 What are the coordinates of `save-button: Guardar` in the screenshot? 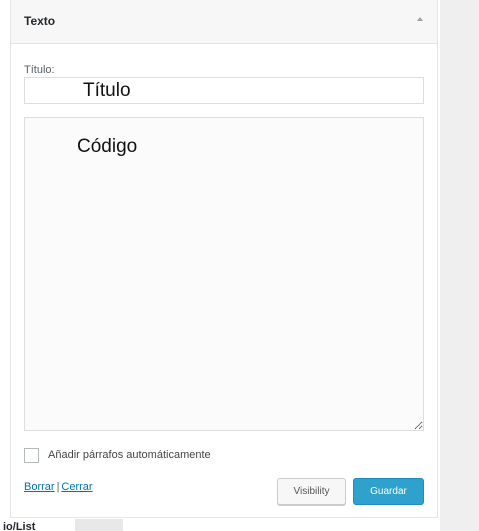 It's located at (388, 491).